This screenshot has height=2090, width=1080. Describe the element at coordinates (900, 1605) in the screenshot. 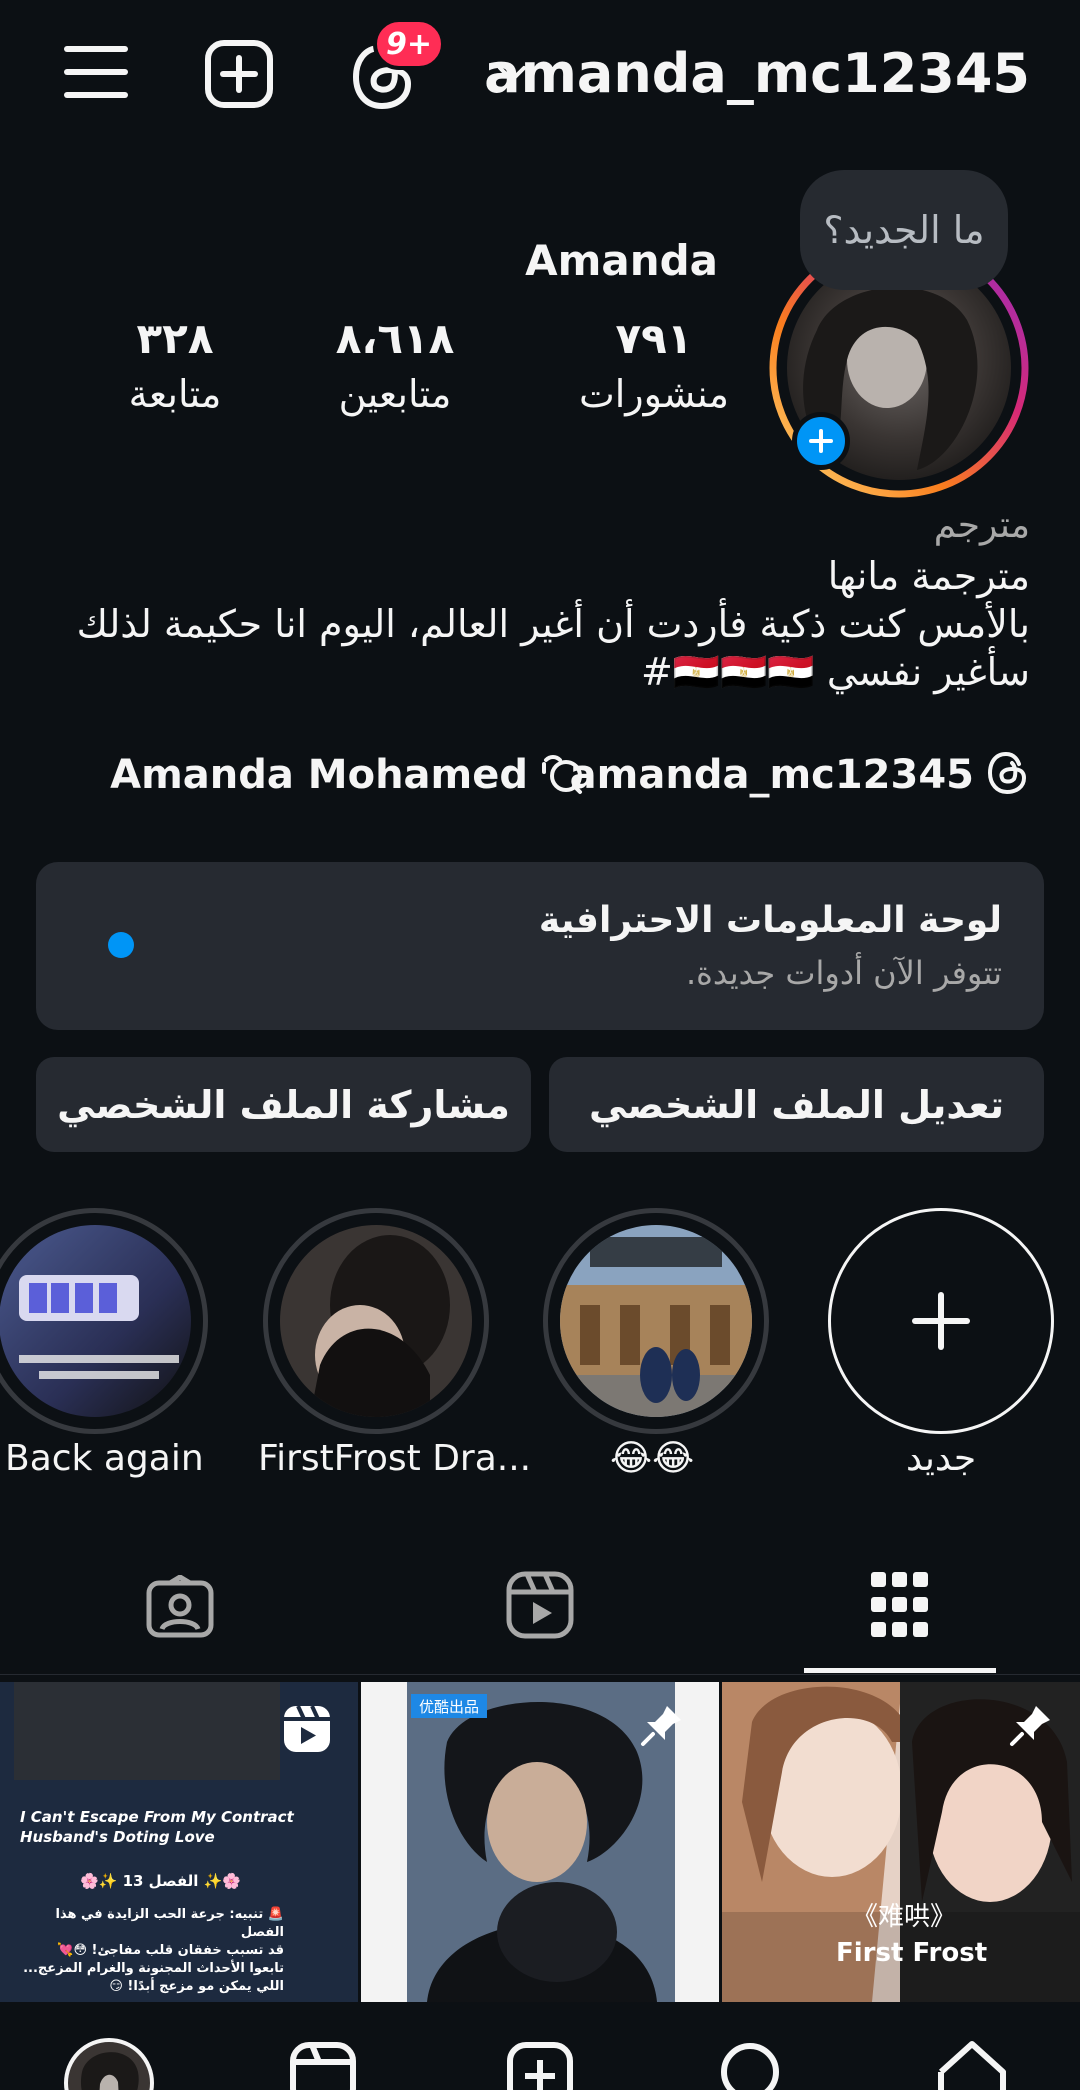

I see `grid-tab-icon` at that location.